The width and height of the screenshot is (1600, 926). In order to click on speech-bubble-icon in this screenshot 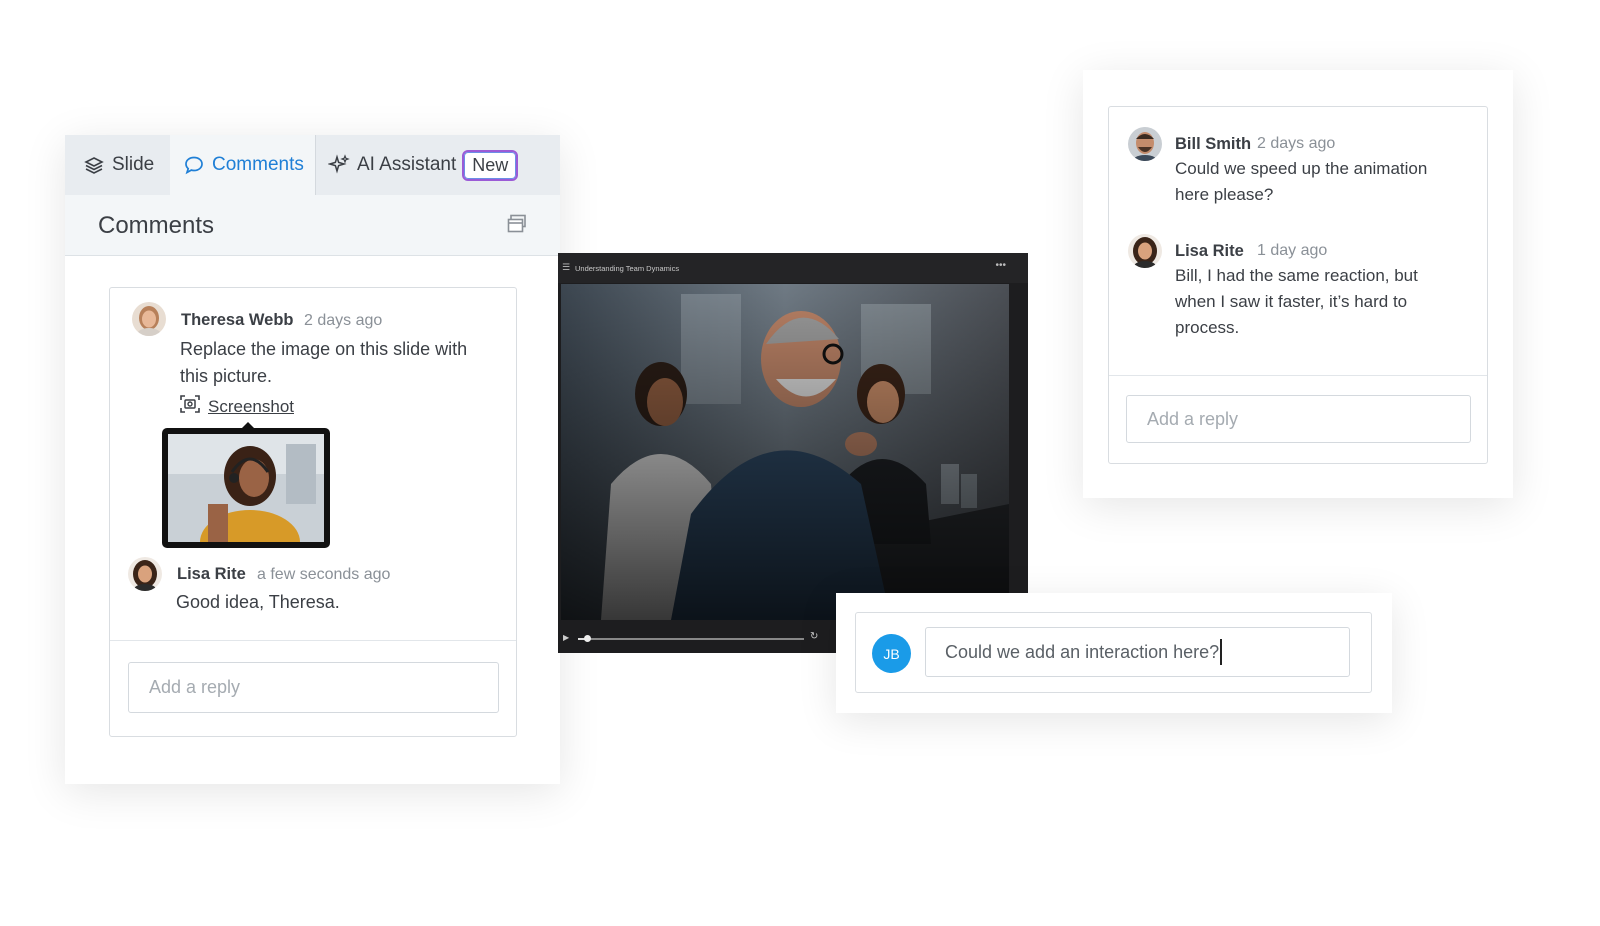, I will do `click(194, 165)`.